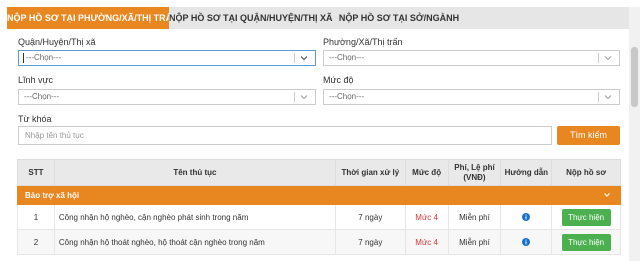 The image size is (640, 261). I want to click on level-select: ---Chọn---, so click(471, 97).